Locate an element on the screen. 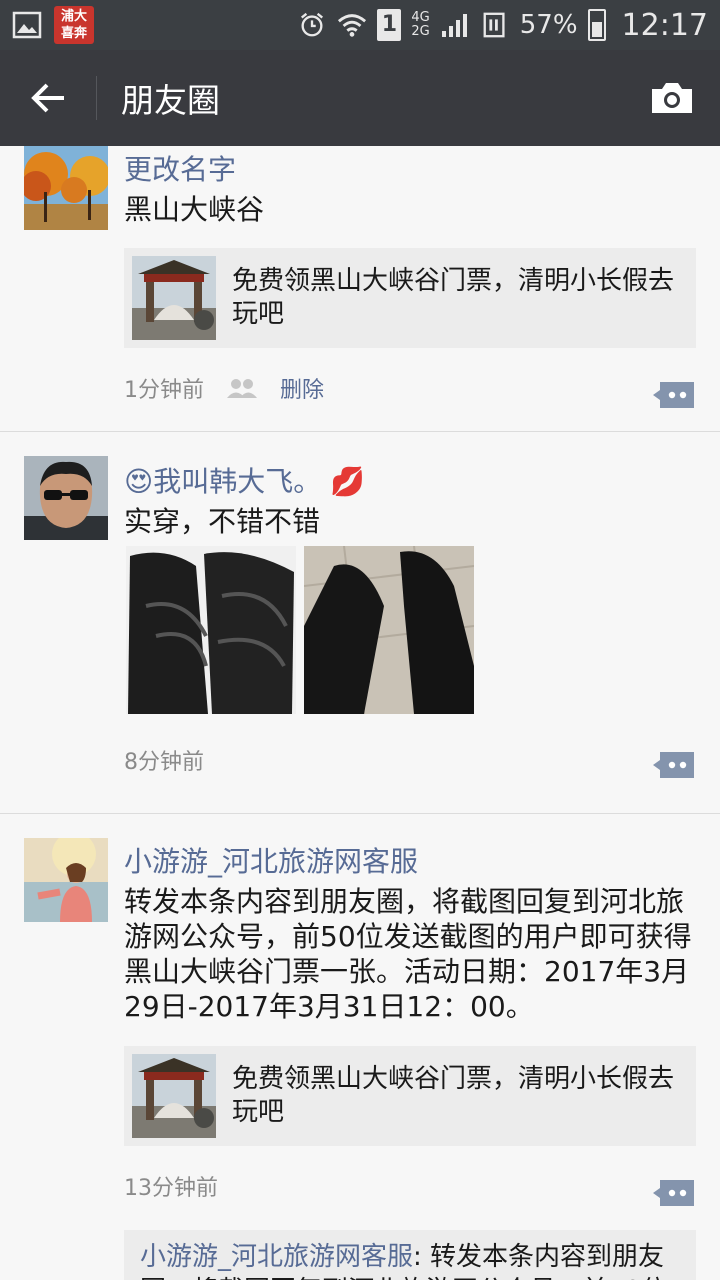  post-time: 1分钟前 is located at coordinates (164, 390).